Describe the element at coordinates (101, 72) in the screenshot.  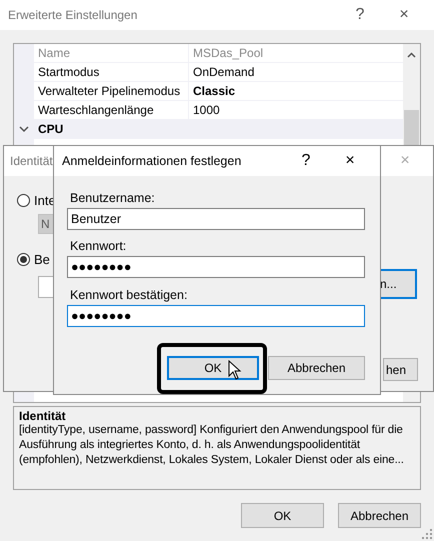
I see `property-name: Startmodus` at that location.